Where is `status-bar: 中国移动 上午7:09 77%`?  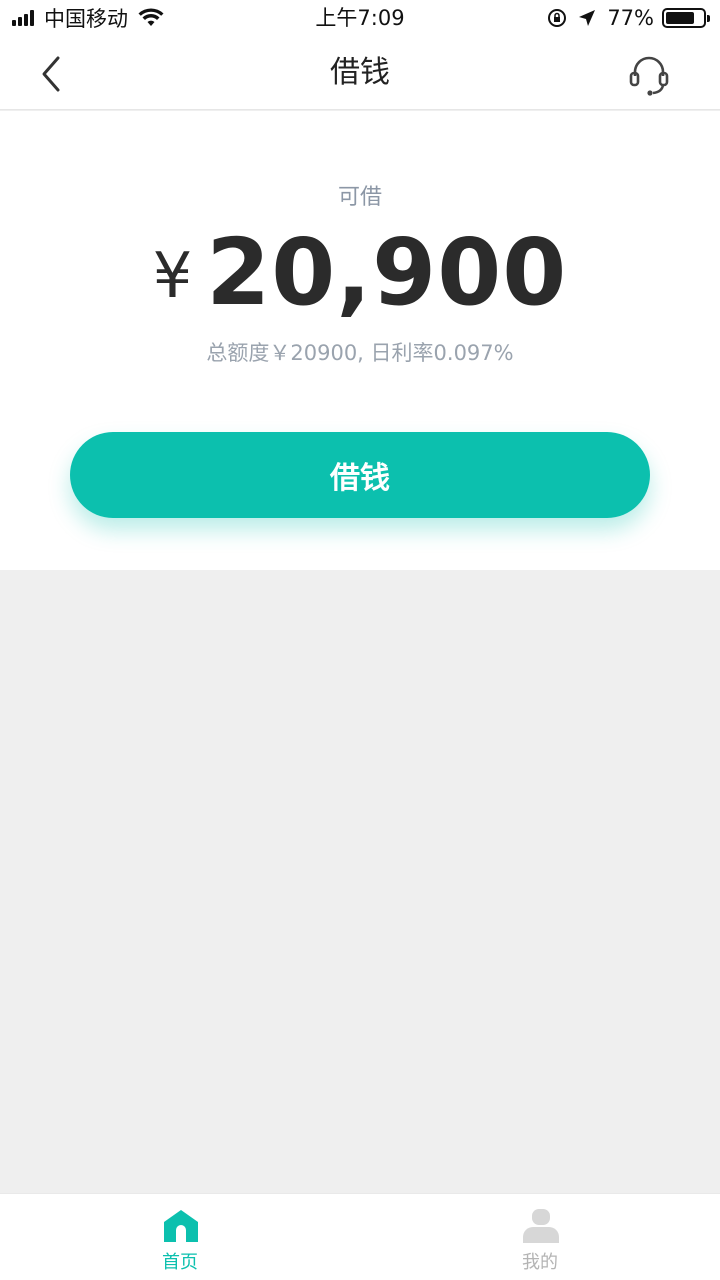
status-bar: 中国移动 上午7:09 77% is located at coordinates (360, 18).